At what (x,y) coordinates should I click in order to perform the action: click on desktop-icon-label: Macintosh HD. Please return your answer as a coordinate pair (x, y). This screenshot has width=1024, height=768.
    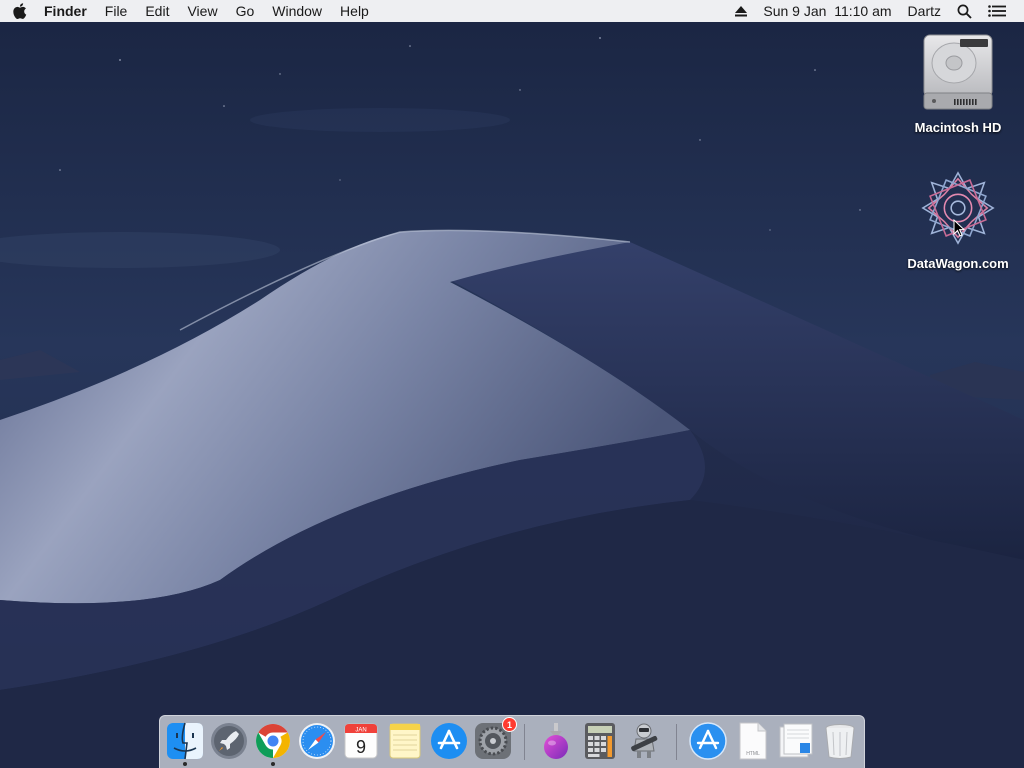
    Looking at the image, I should click on (958, 127).